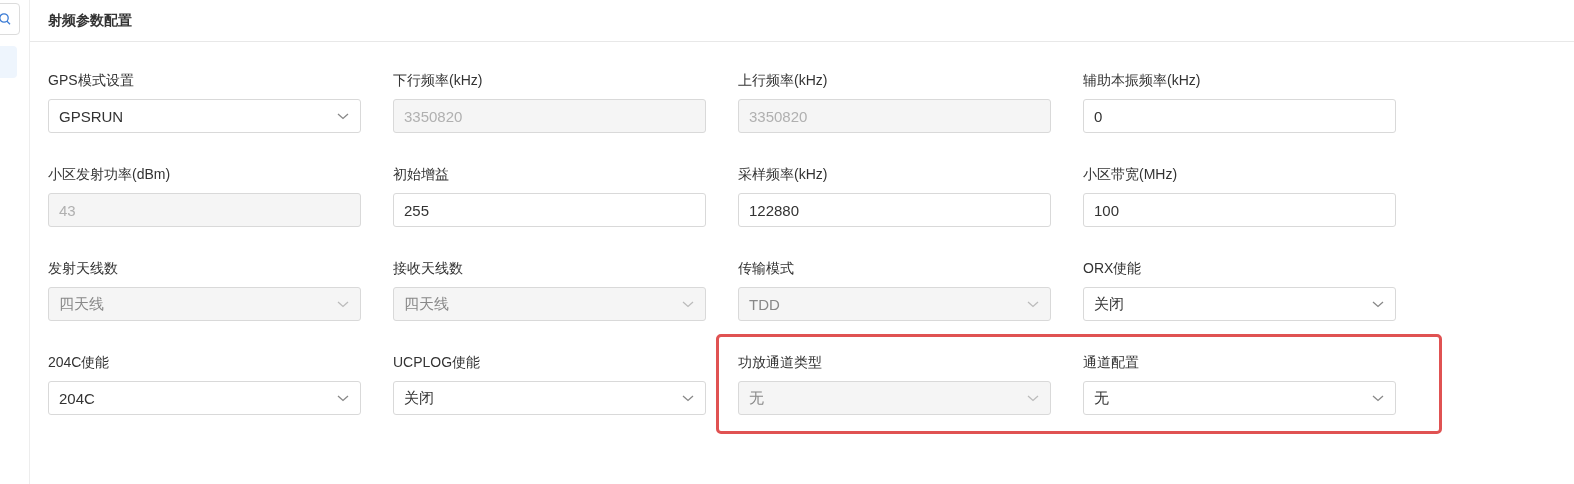  Describe the element at coordinates (1130, 174) in the screenshot. I see `field-label: 小区带宽(MHz)` at that location.